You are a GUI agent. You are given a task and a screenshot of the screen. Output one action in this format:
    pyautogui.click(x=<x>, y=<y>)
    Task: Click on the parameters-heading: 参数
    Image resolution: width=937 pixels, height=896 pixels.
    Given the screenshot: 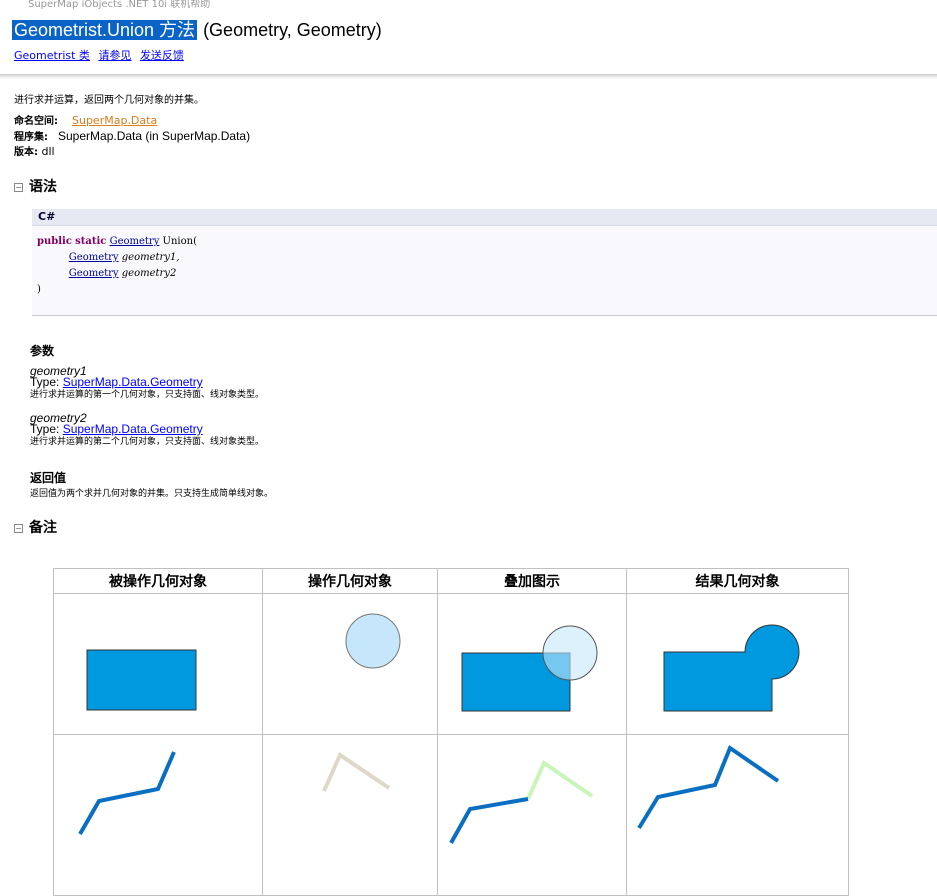 What is the action you would take?
    pyautogui.click(x=42, y=351)
    